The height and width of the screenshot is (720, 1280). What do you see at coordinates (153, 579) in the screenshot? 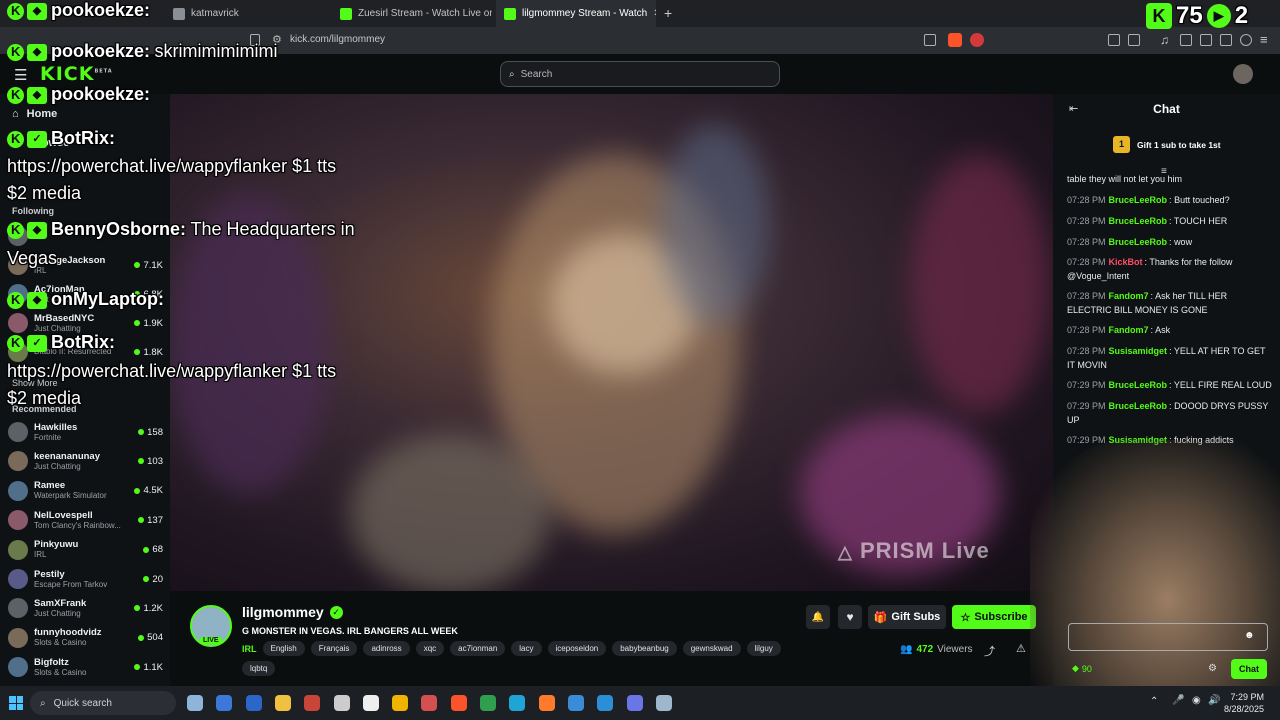
I see `channel-viewers: 20` at bounding box center [153, 579].